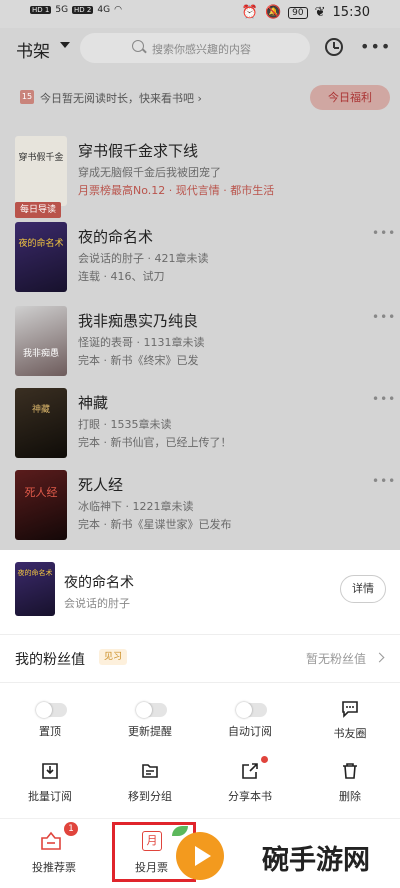  Describe the element at coordinates (150, 731) in the screenshot. I see `update-reminder-label: 更新提醒` at that location.